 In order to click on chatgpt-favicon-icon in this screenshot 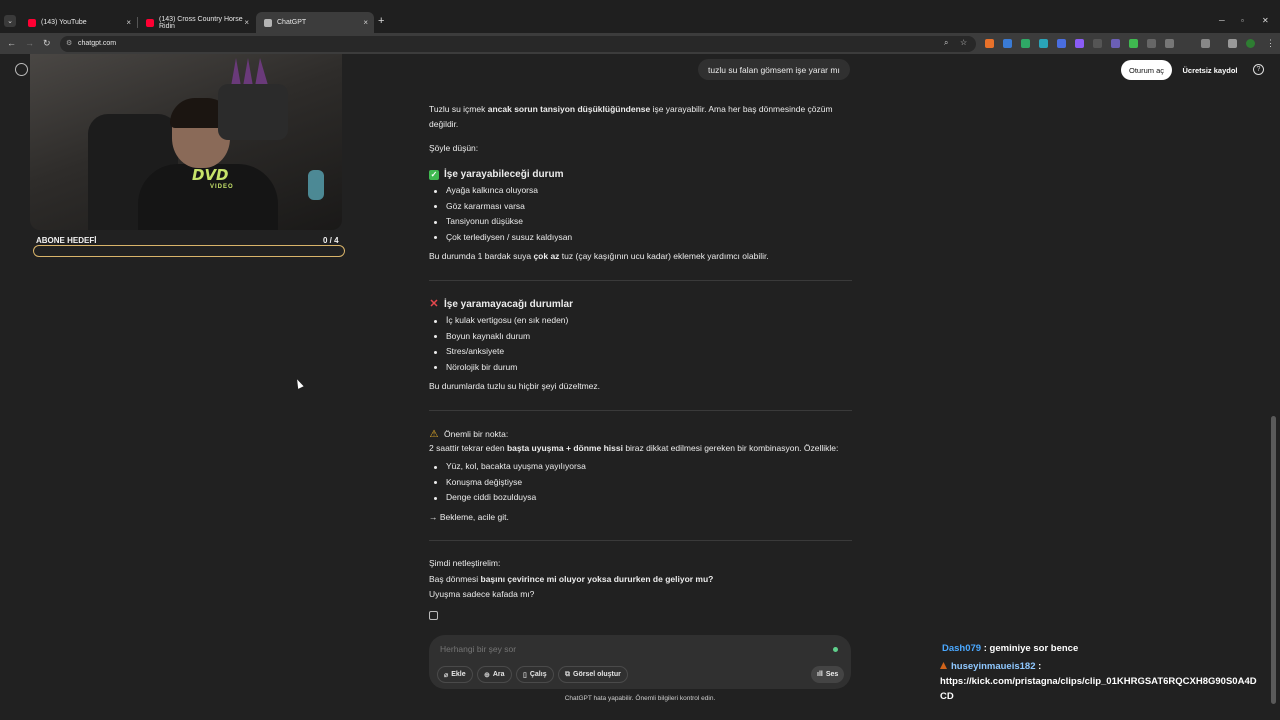, I will do `click(268, 22)`.